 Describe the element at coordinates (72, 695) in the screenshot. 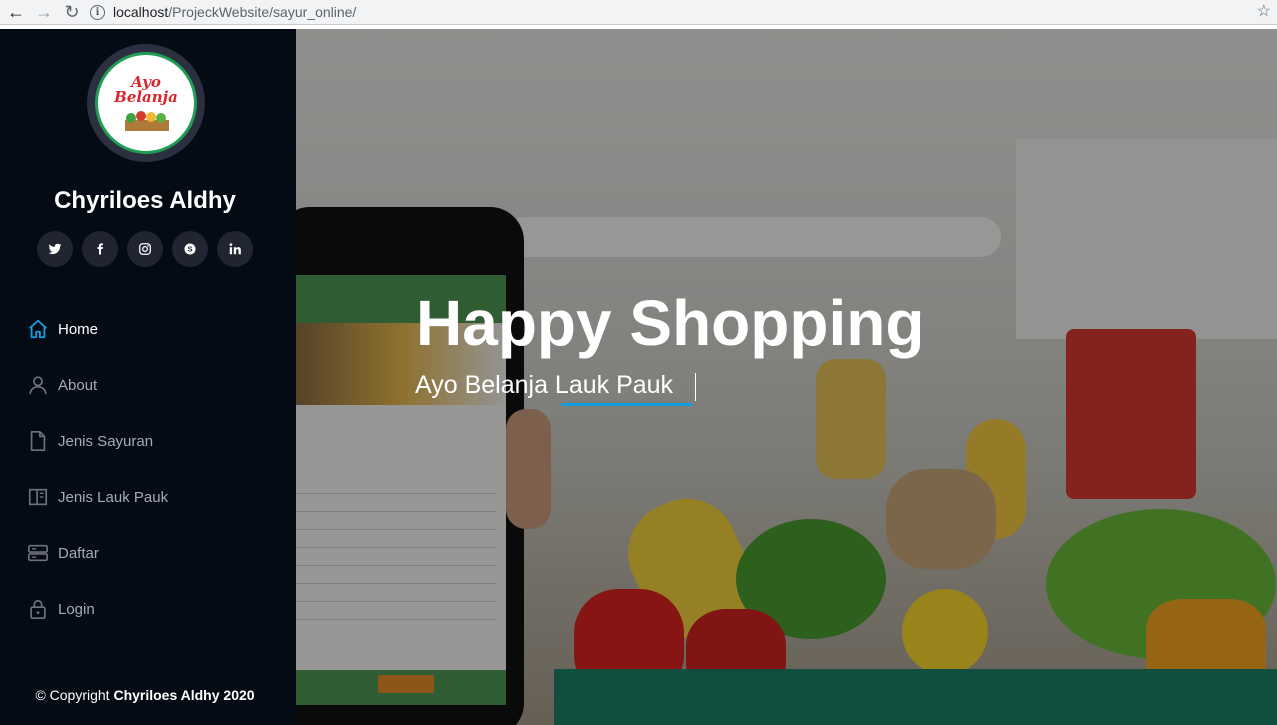

I see `copyright-prefix: © Copyright` at that location.